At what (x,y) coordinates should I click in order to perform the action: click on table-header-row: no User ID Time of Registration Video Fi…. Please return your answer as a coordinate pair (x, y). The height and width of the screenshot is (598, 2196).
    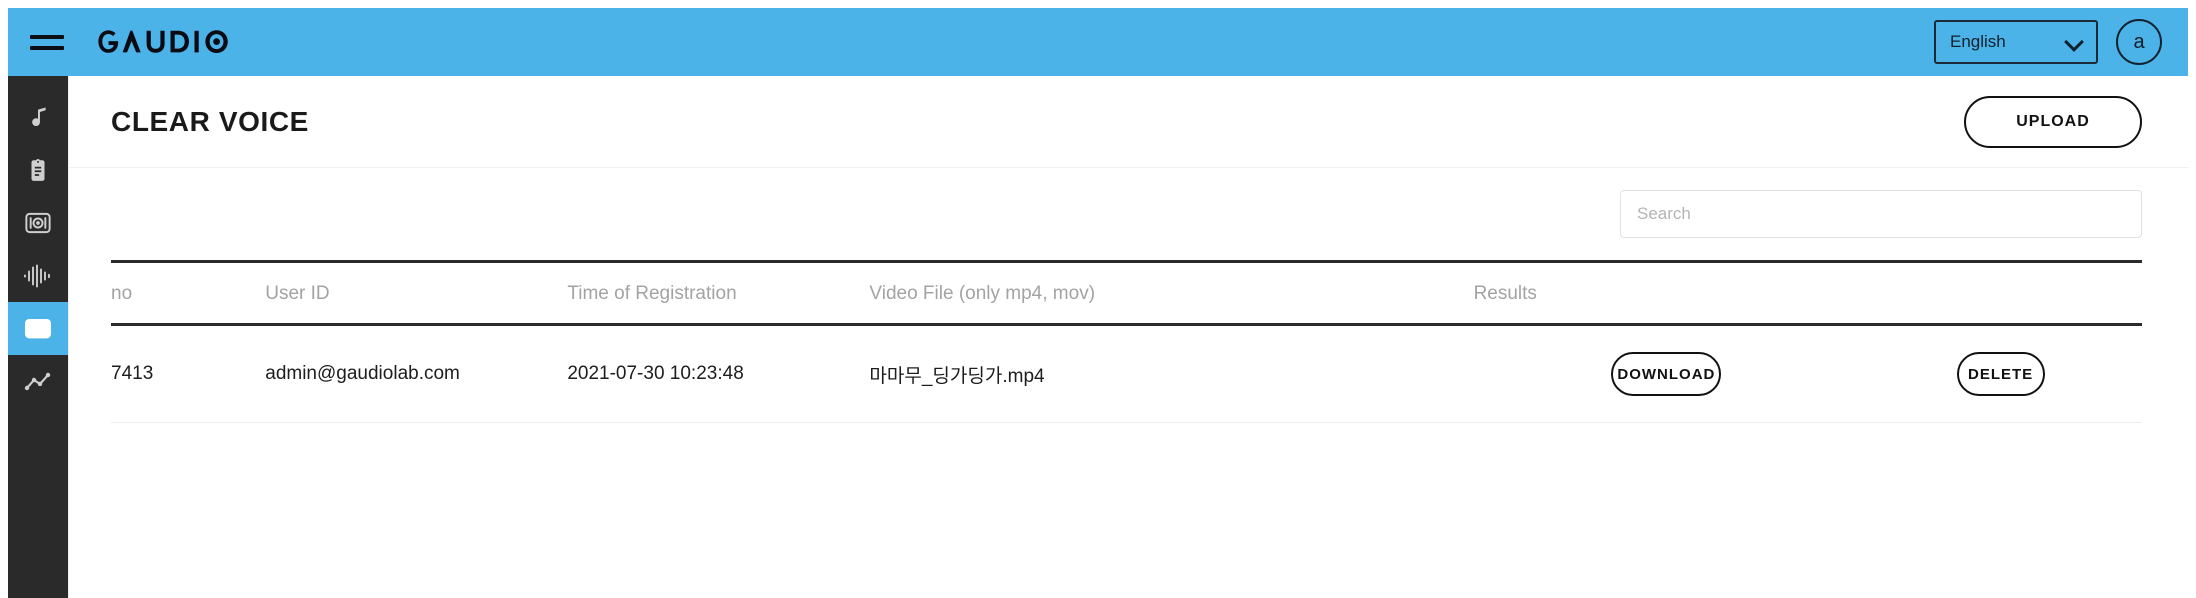
    Looking at the image, I should click on (1126, 293).